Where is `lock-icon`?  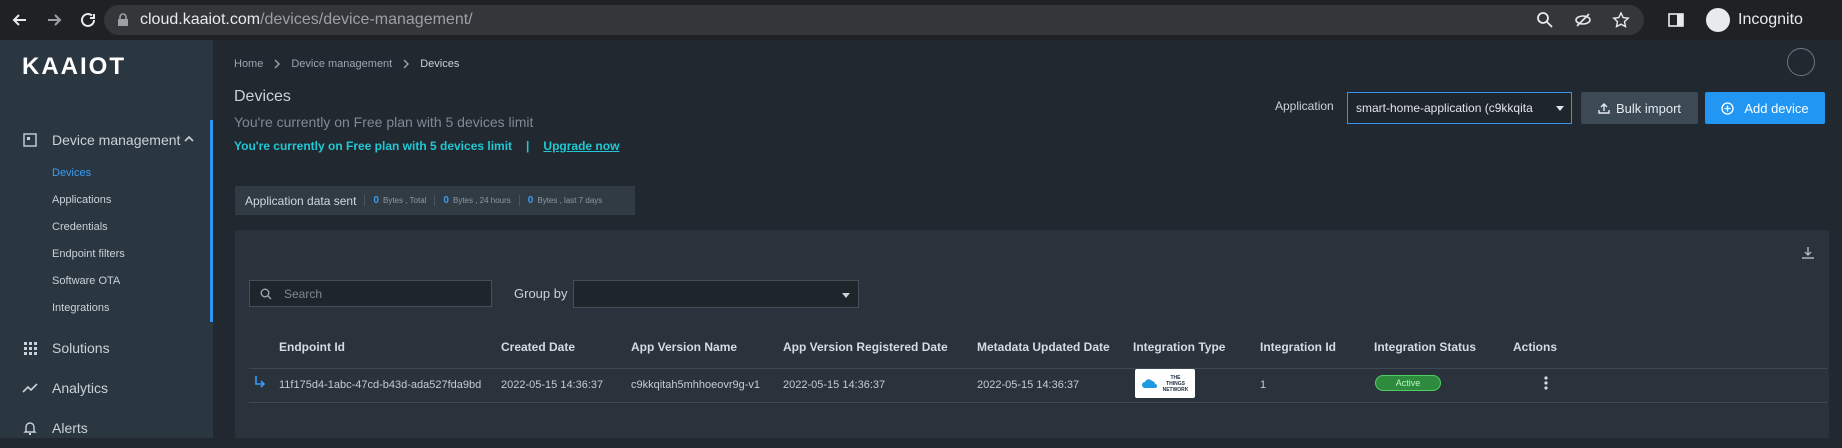
lock-icon is located at coordinates (123, 19).